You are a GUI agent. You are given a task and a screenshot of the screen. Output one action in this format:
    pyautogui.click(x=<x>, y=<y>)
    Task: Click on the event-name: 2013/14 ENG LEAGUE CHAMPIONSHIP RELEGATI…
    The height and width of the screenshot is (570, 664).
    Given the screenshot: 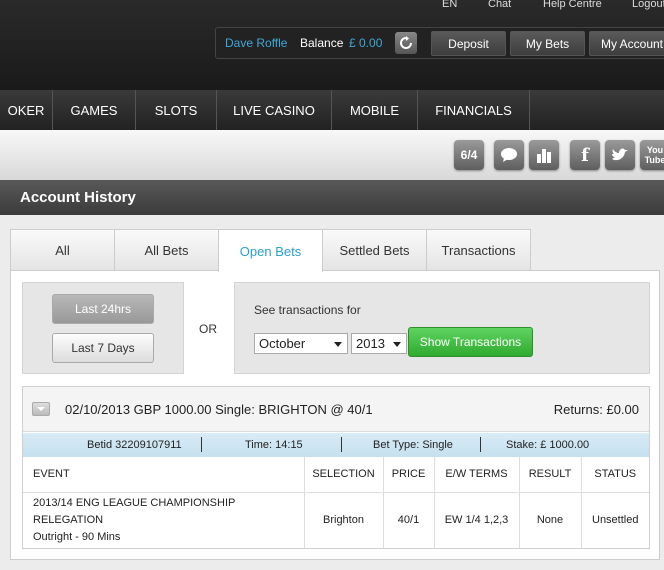 What is the action you would take?
    pyautogui.click(x=134, y=511)
    